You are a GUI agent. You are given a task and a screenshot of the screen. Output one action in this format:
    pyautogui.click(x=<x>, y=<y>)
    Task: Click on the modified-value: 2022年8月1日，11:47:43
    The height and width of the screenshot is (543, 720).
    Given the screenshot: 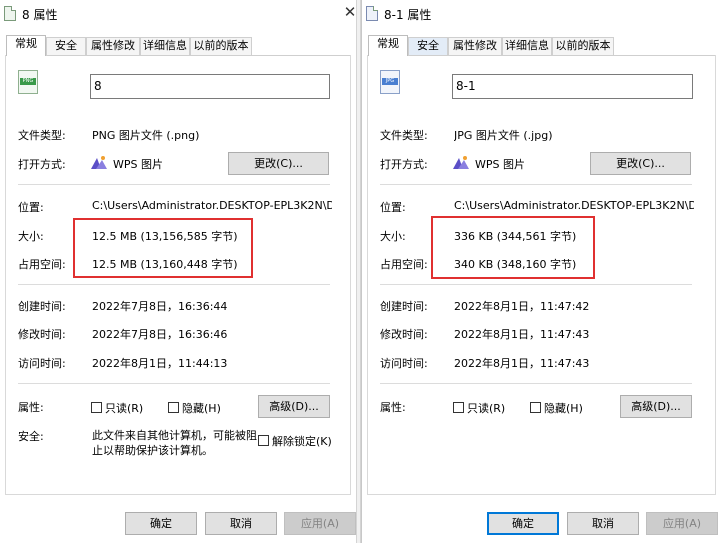 What is the action you would take?
    pyautogui.click(x=522, y=334)
    